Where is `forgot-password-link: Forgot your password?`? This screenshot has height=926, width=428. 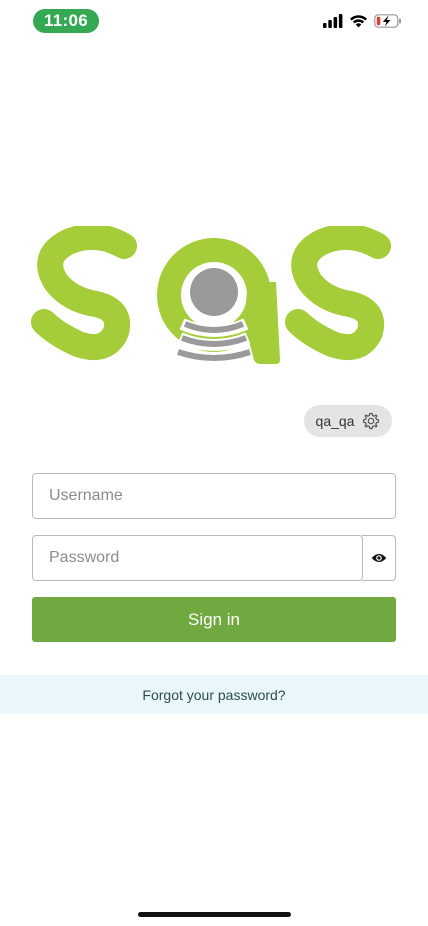 forgot-password-link: Forgot your password? is located at coordinates (213, 695).